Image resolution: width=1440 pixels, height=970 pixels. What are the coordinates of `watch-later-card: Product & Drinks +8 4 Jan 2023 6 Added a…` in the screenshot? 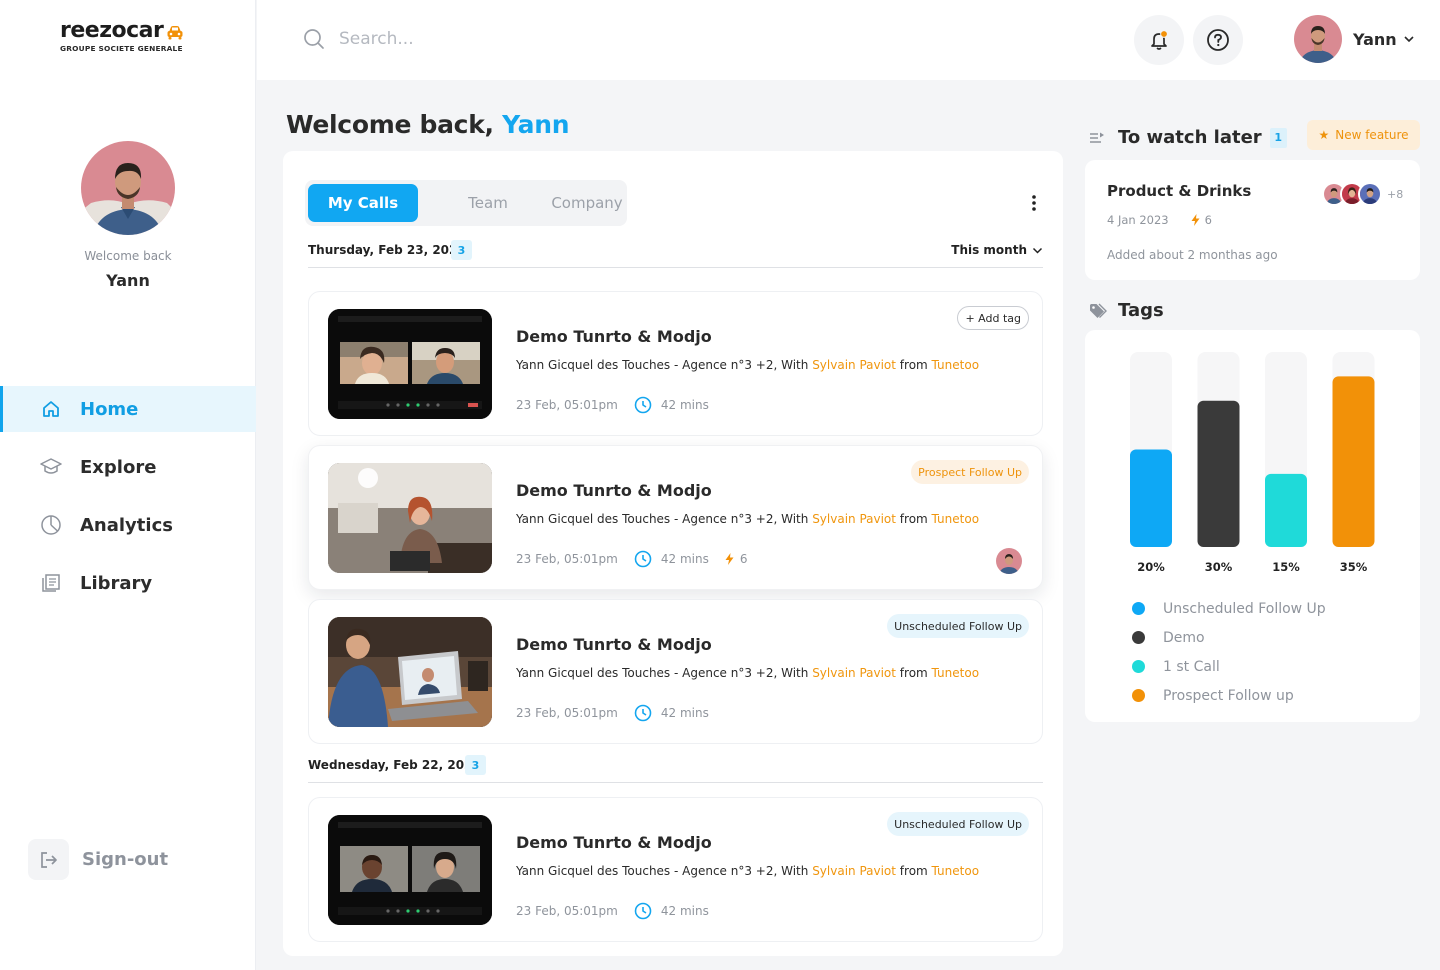 It's located at (1252, 220).